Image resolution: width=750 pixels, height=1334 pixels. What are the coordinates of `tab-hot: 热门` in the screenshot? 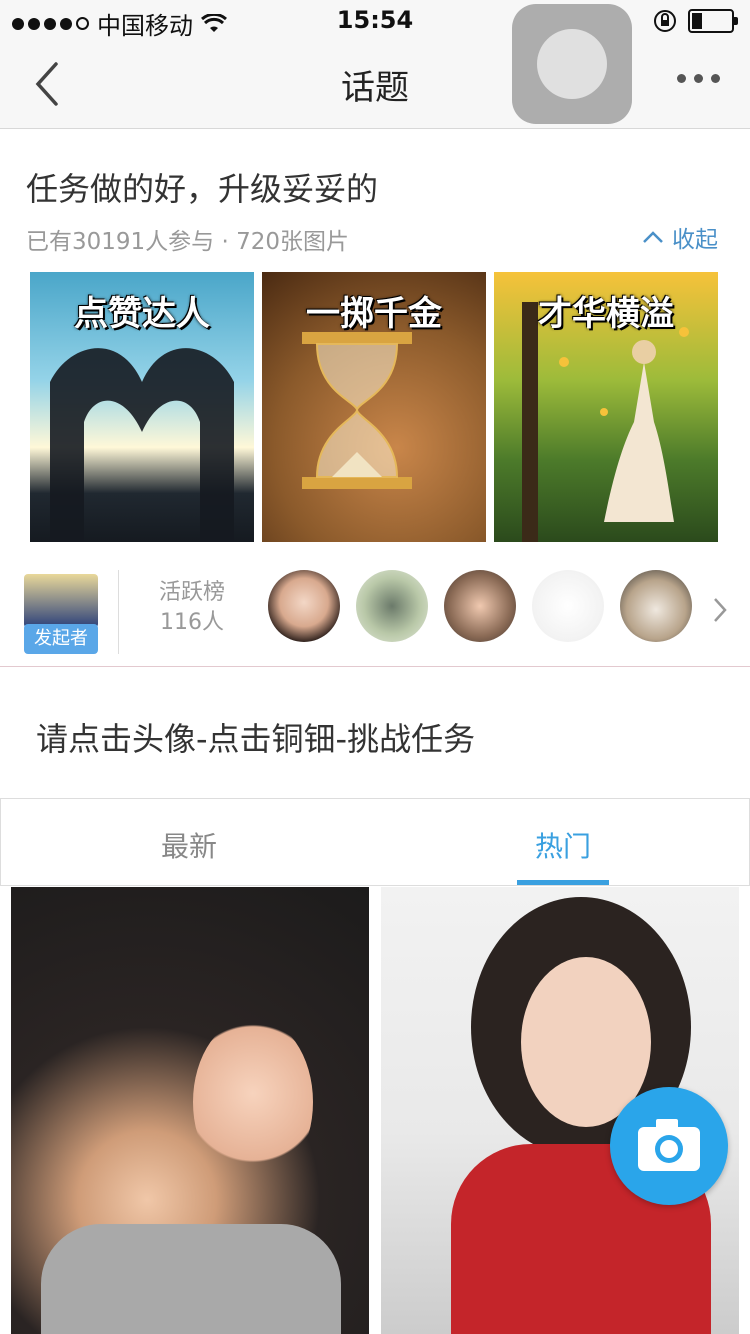 It's located at (563, 845).